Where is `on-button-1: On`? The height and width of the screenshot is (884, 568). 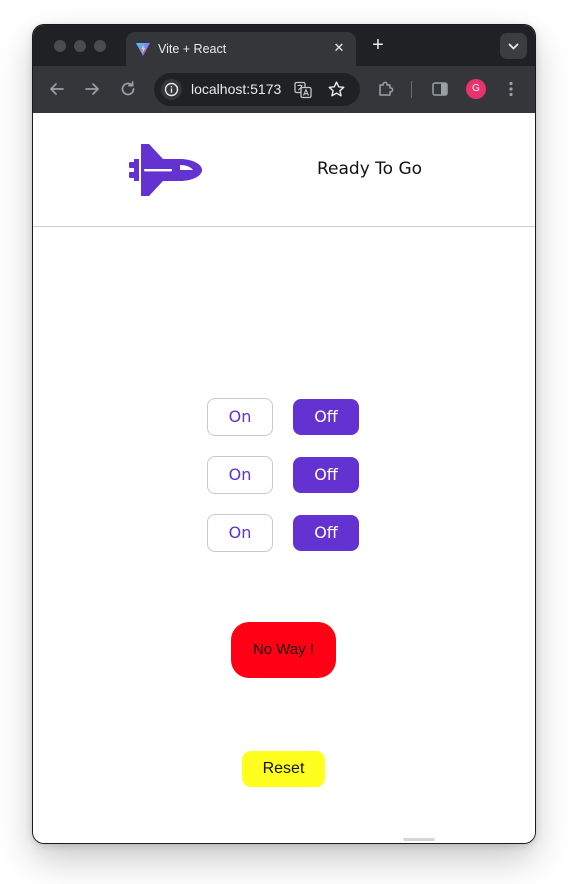
on-button-1: On is located at coordinates (240, 417).